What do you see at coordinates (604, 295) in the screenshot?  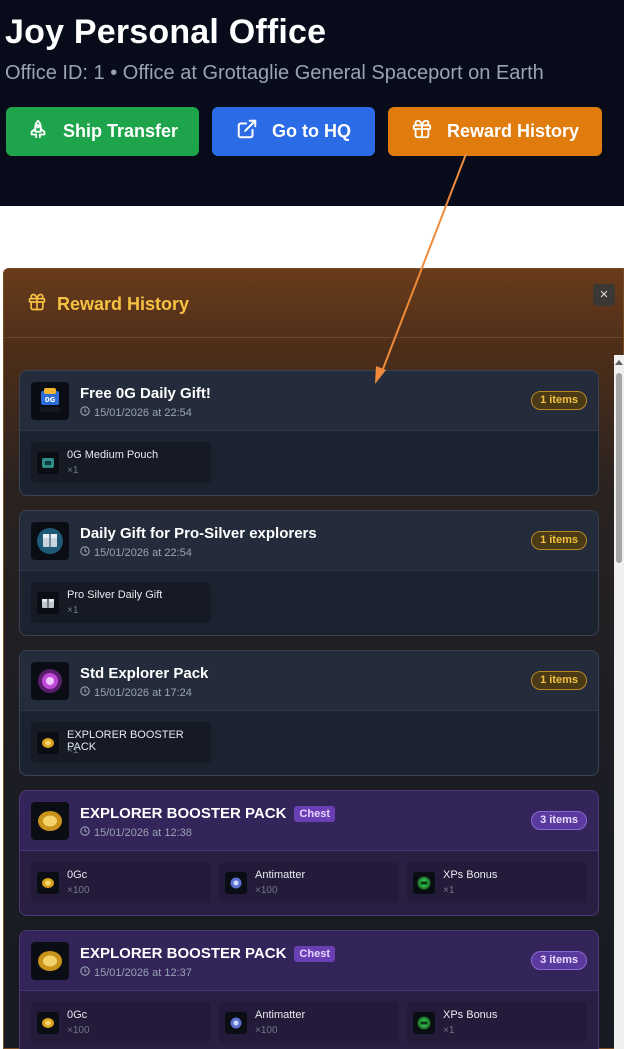 I see `close-button: ×` at bounding box center [604, 295].